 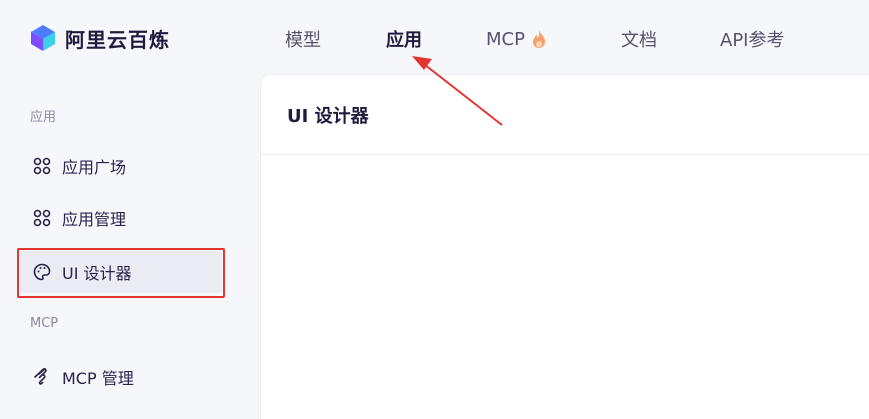 I want to click on brand-logo: 阿里云百炼, so click(x=99, y=38).